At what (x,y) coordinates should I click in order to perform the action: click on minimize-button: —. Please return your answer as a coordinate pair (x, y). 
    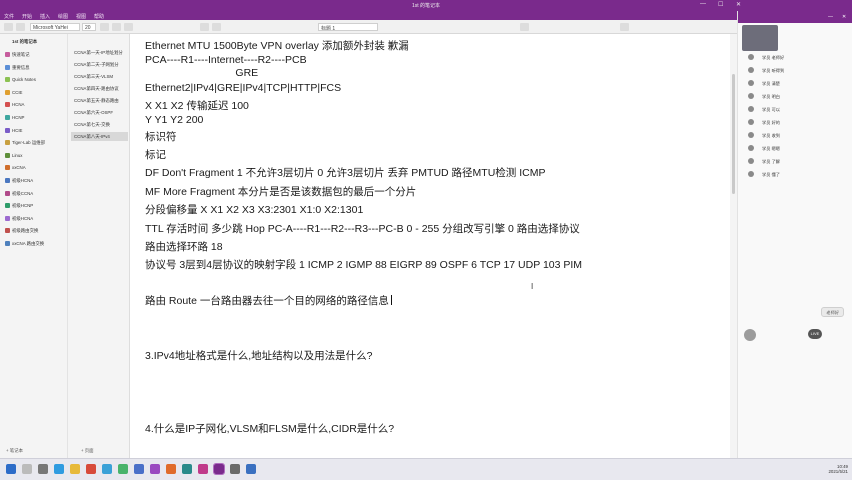
    Looking at the image, I should click on (703, 4).